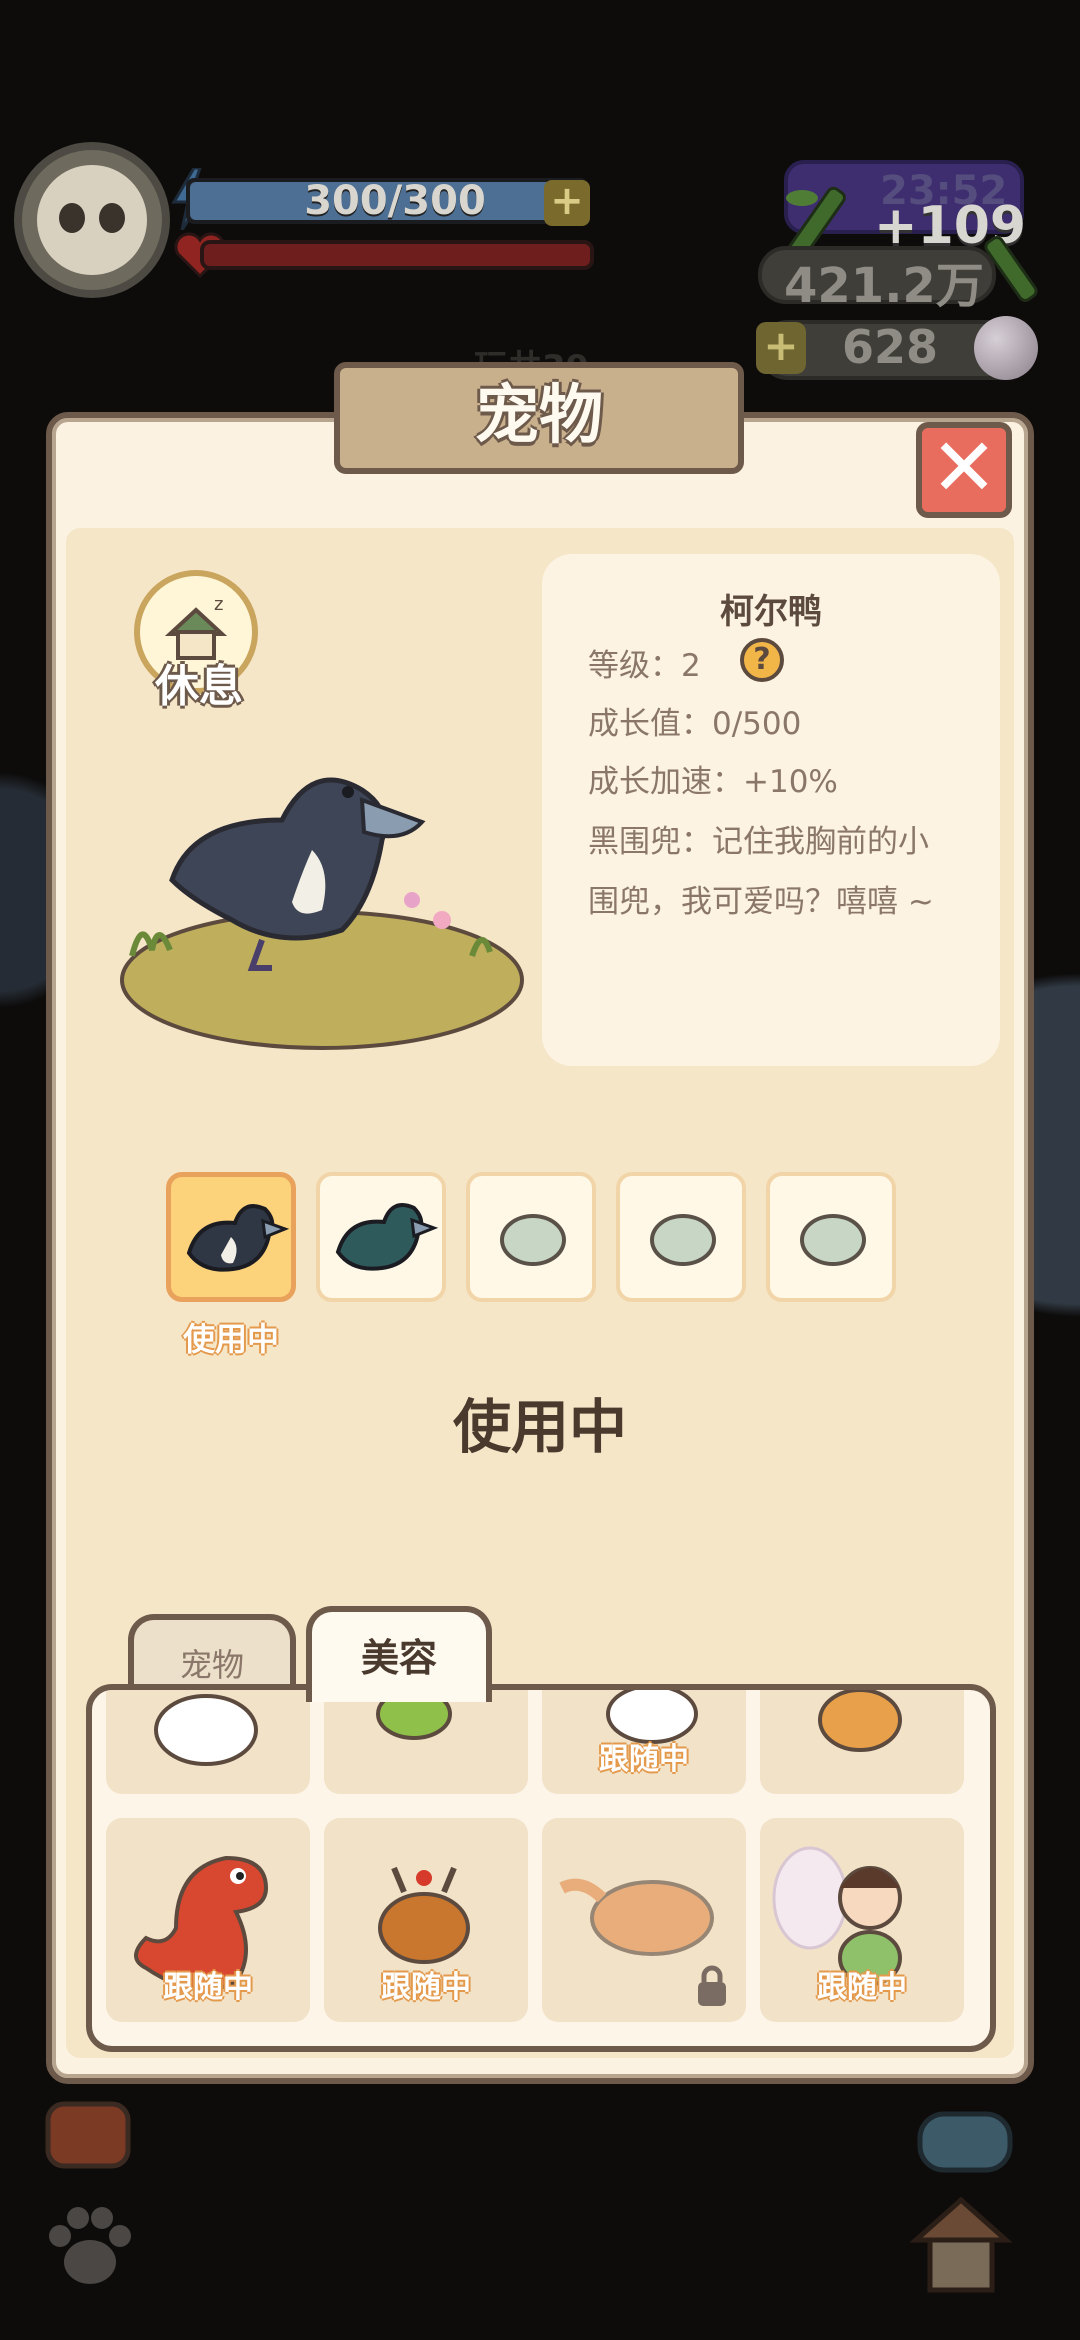  I want to click on whistle-icon, so click(966, 2134).